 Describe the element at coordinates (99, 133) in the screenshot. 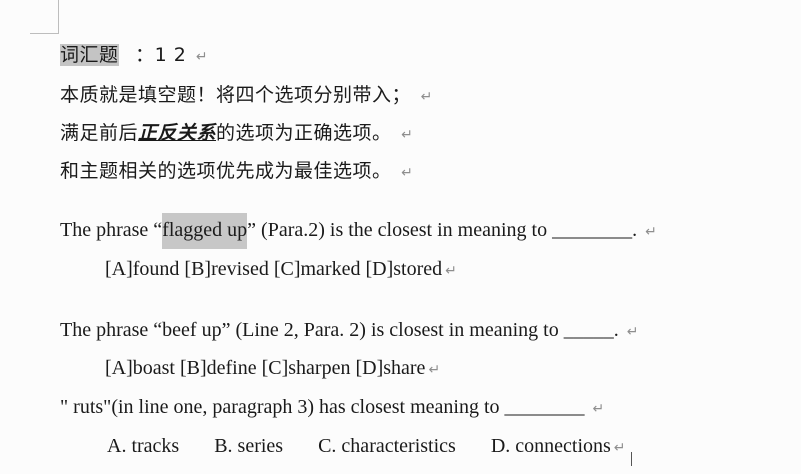

I see `tip-text-before: 满足前后` at that location.